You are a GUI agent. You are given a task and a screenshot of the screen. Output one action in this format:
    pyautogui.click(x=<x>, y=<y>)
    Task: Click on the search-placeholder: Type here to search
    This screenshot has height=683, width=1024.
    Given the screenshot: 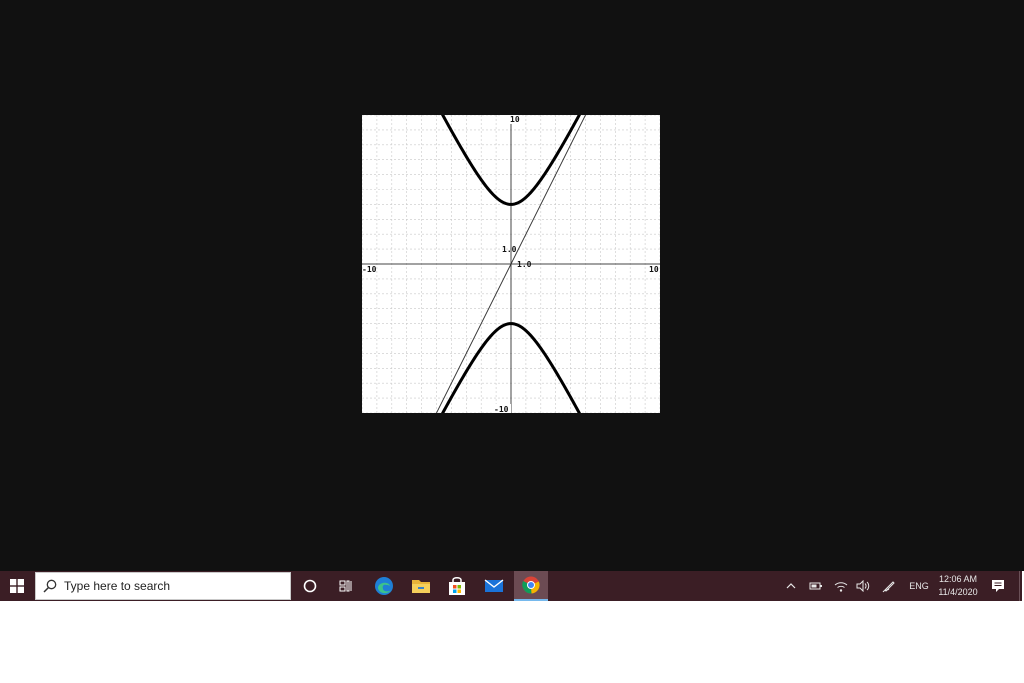 What is the action you would take?
    pyautogui.click(x=117, y=586)
    